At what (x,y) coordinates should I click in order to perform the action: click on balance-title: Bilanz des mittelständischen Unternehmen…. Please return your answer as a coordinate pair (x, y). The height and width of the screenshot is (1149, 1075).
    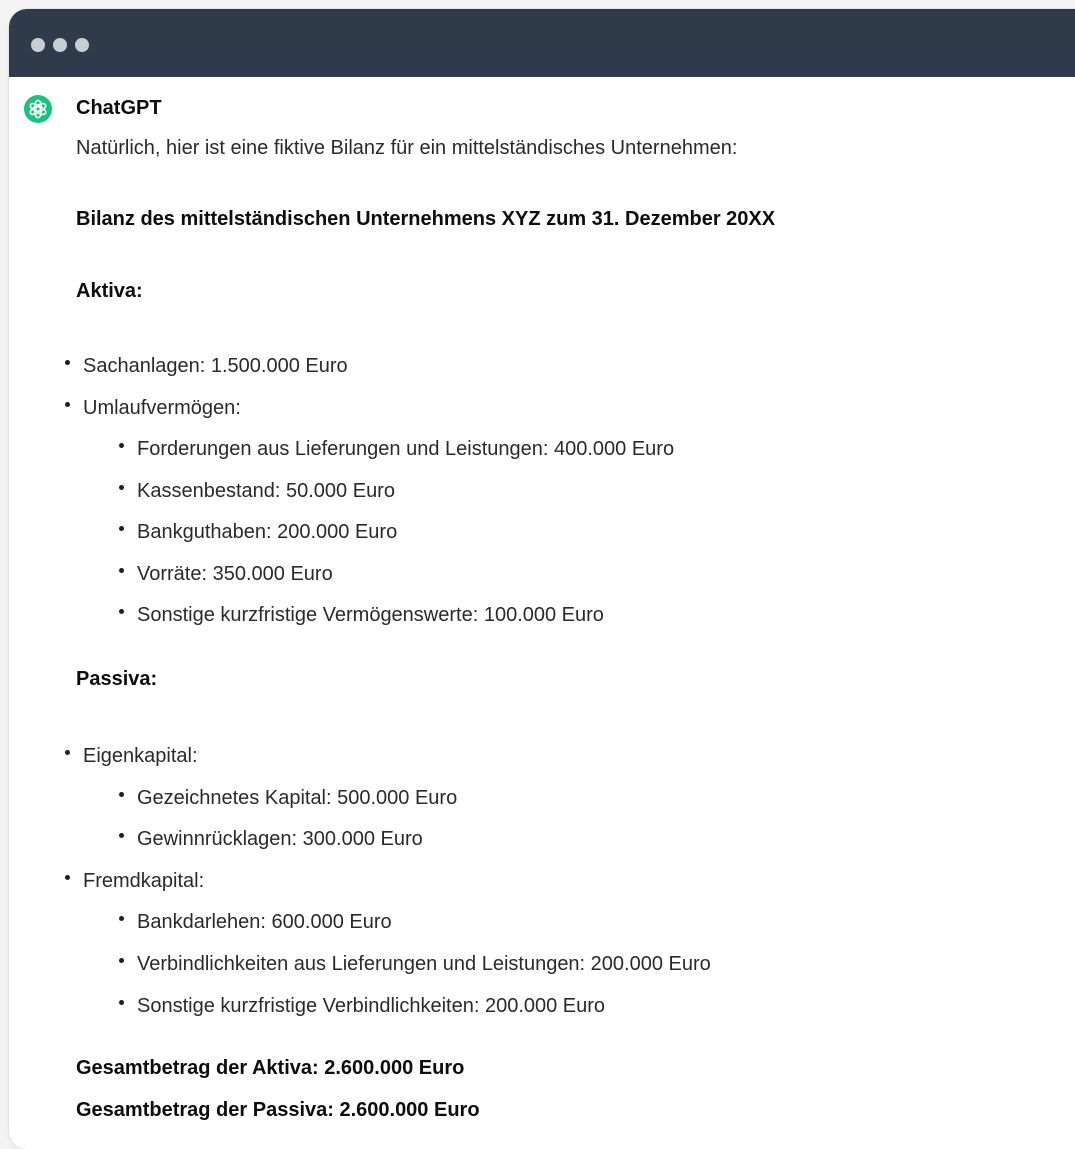
    Looking at the image, I should click on (426, 219).